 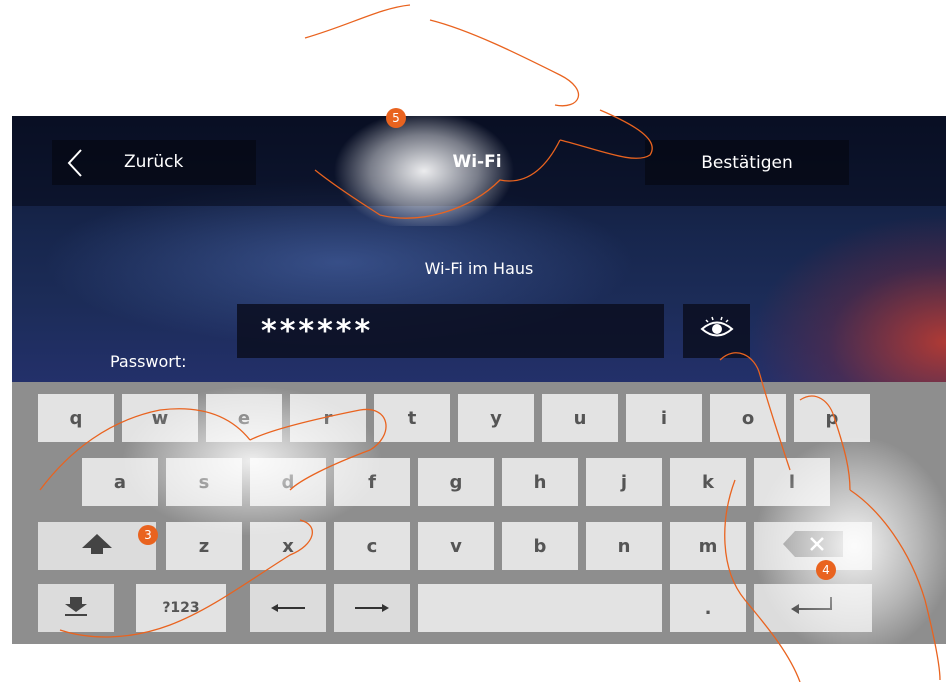 I want to click on key-b: b, so click(x=540, y=546).